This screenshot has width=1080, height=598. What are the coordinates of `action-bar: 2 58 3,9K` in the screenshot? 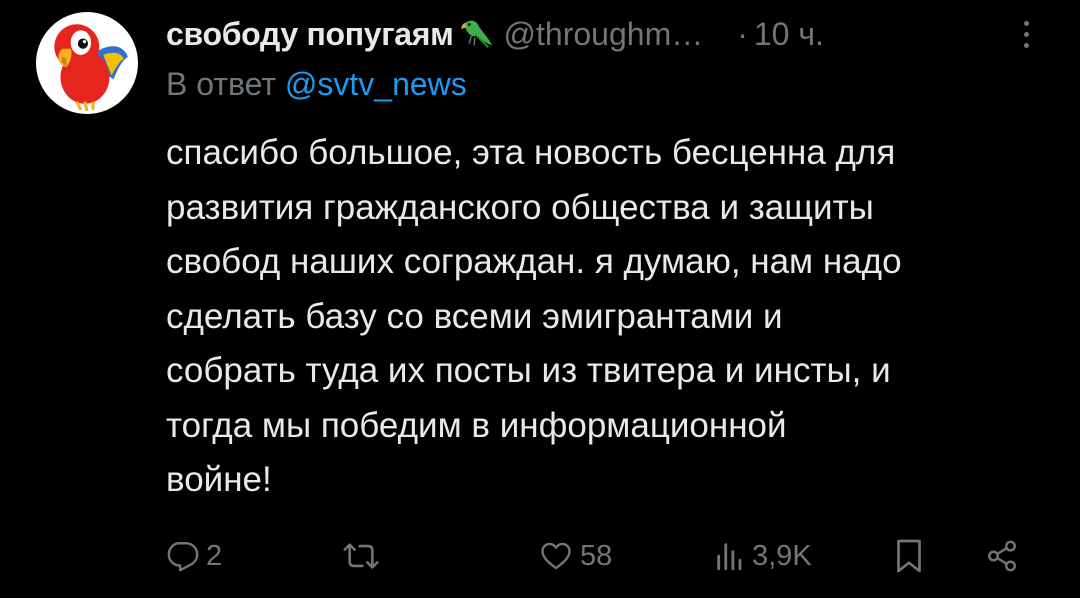 It's located at (601, 556).